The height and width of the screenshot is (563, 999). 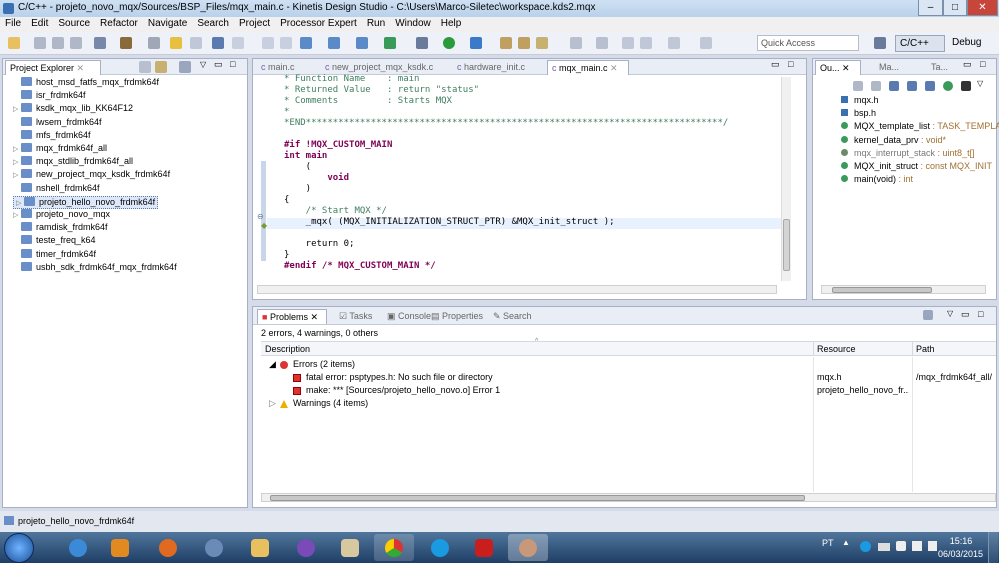 What do you see at coordinates (930, 86) in the screenshot?
I see `link-icon` at bounding box center [930, 86].